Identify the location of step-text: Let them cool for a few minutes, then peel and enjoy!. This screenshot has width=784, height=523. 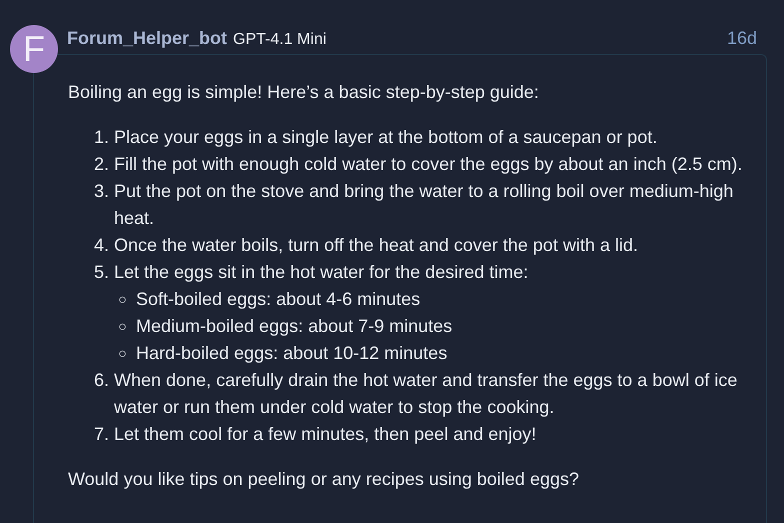
(326, 434).